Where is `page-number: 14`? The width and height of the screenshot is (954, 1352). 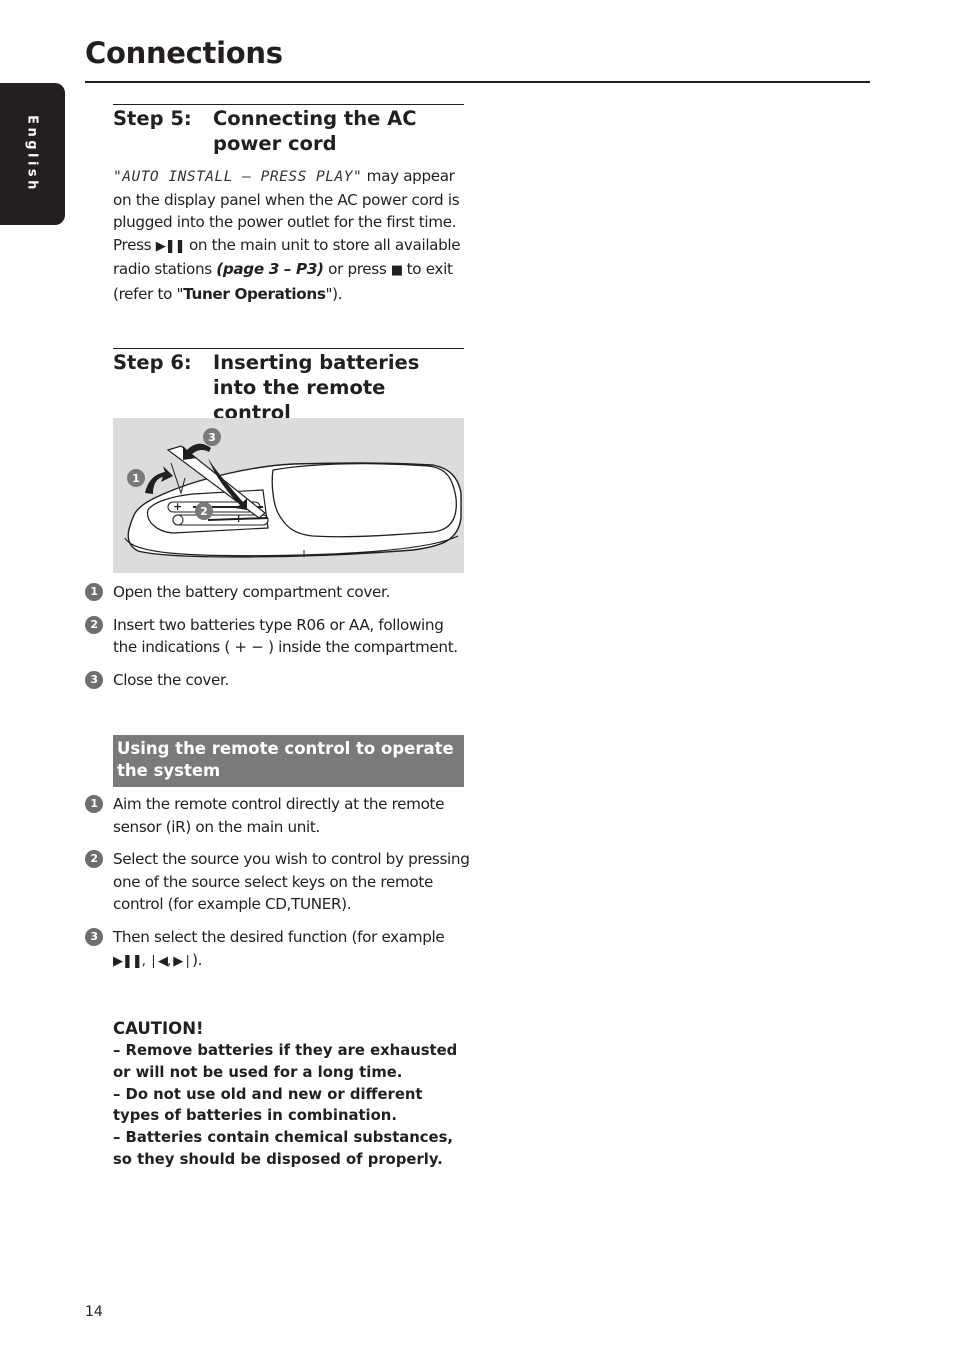 page-number: 14 is located at coordinates (94, 1312).